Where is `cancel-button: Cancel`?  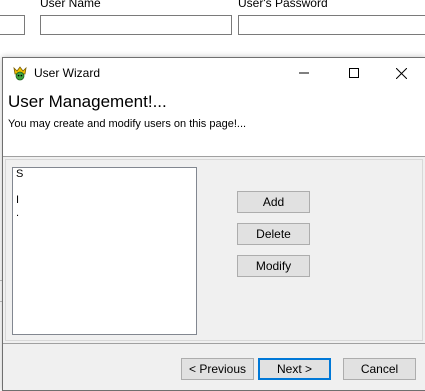 cancel-button: Cancel is located at coordinates (379, 369).